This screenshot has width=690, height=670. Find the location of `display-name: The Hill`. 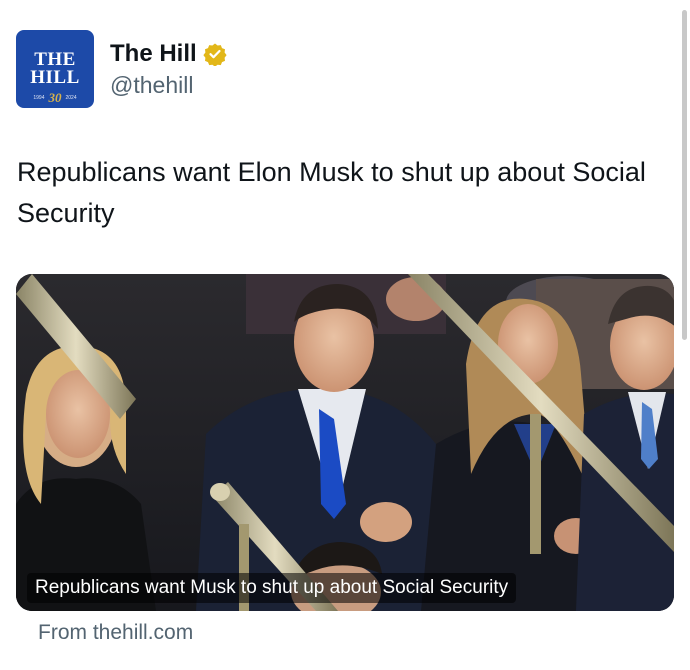

display-name: The Hill is located at coordinates (153, 54).